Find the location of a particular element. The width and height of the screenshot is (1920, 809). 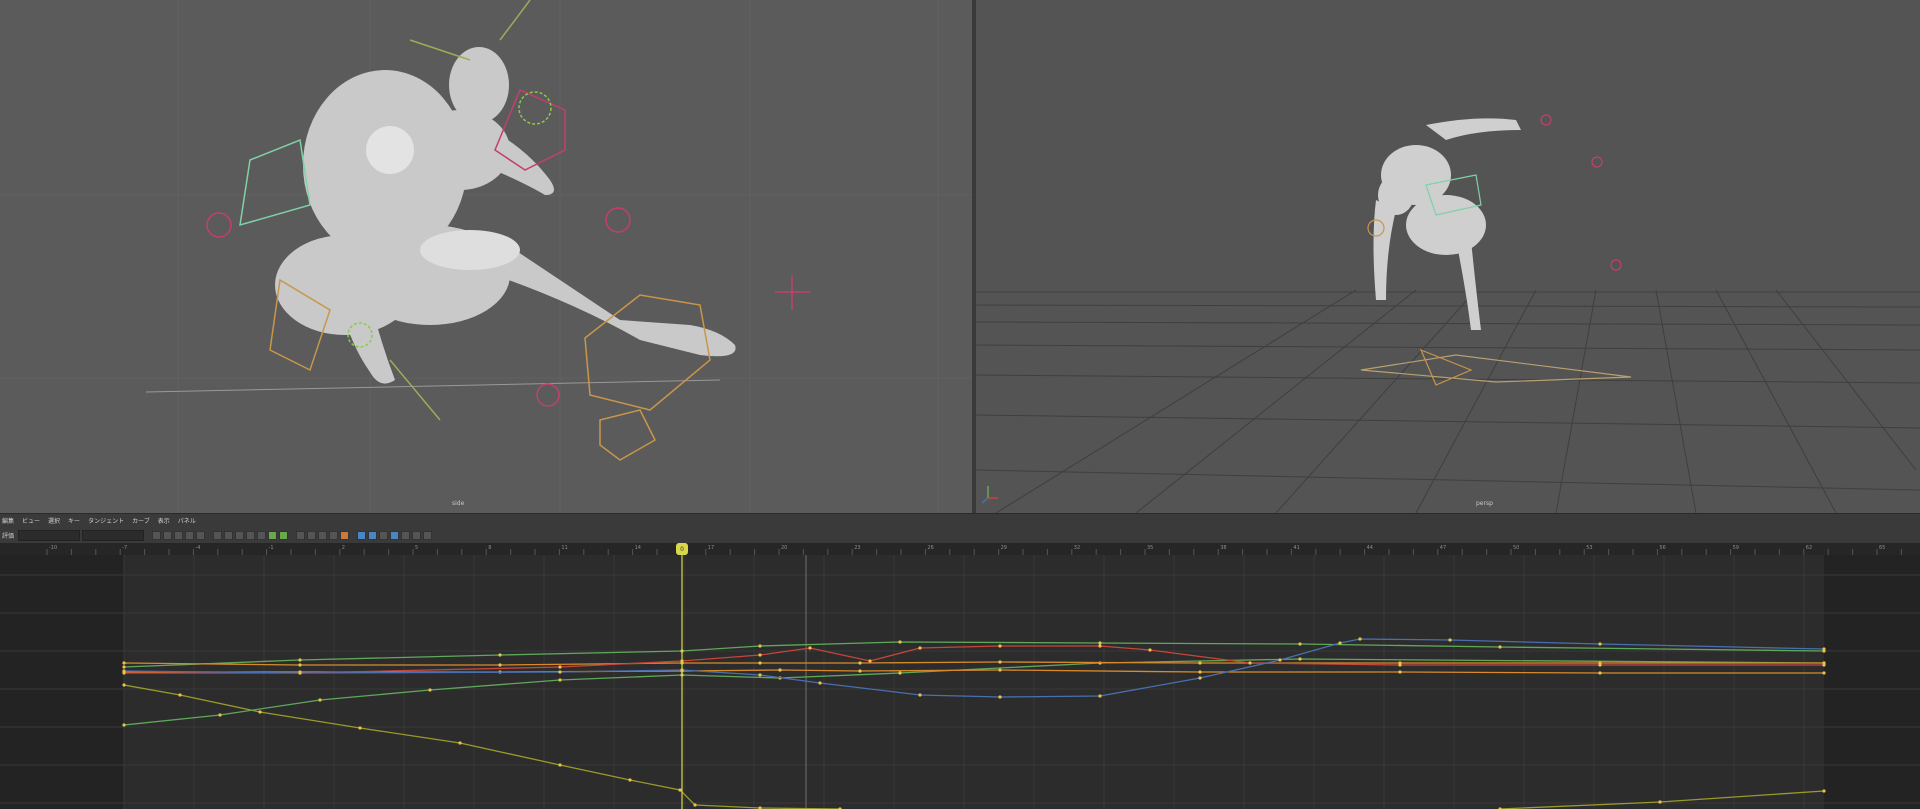

menu-select: 選択 is located at coordinates (54, 522).